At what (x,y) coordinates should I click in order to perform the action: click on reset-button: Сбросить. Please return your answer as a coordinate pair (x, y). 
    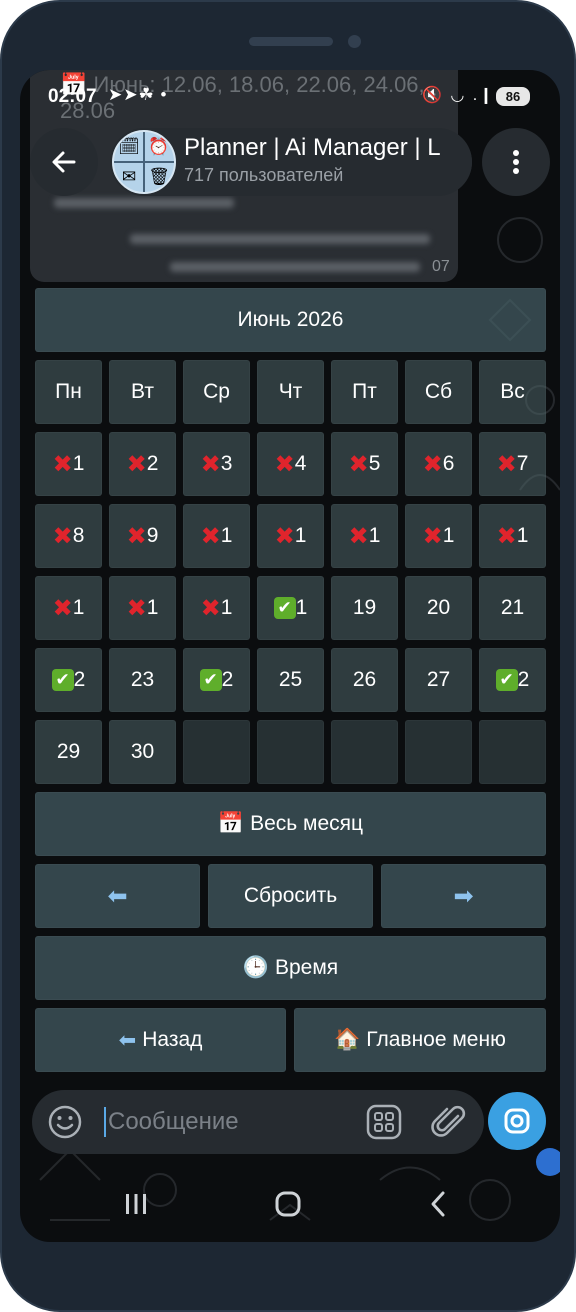
    Looking at the image, I should click on (290, 896).